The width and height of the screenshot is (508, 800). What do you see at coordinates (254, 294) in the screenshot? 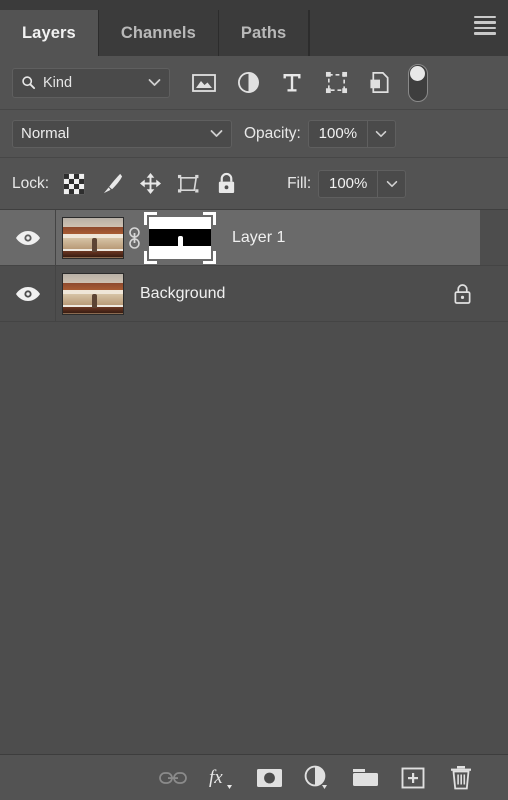
I see `table-row: Background` at bounding box center [254, 294].